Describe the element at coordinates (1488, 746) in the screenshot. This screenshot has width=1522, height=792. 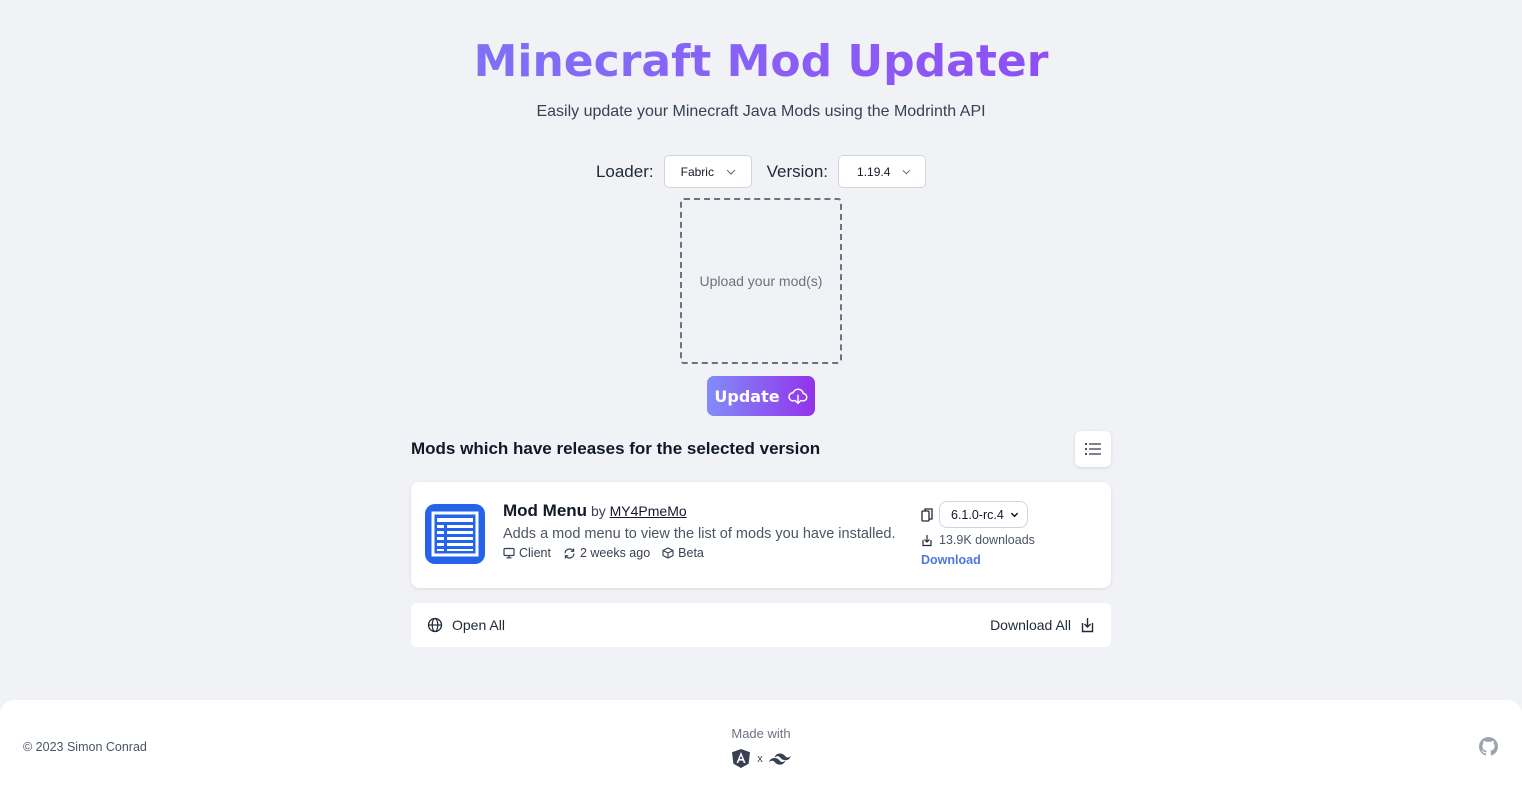
I see `github-icon` at that location.